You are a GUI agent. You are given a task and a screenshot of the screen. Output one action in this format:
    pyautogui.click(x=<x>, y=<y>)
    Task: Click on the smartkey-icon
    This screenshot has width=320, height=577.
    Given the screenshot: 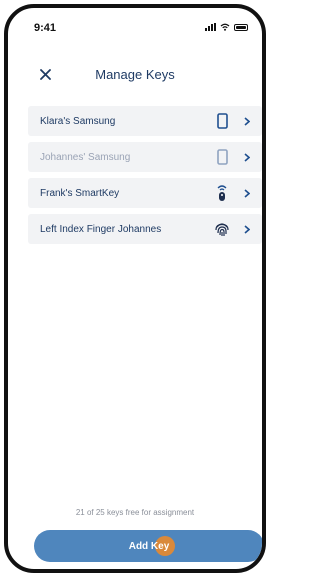 What is the action you would take?
    pyautogui.click(x=222, y=193)
    